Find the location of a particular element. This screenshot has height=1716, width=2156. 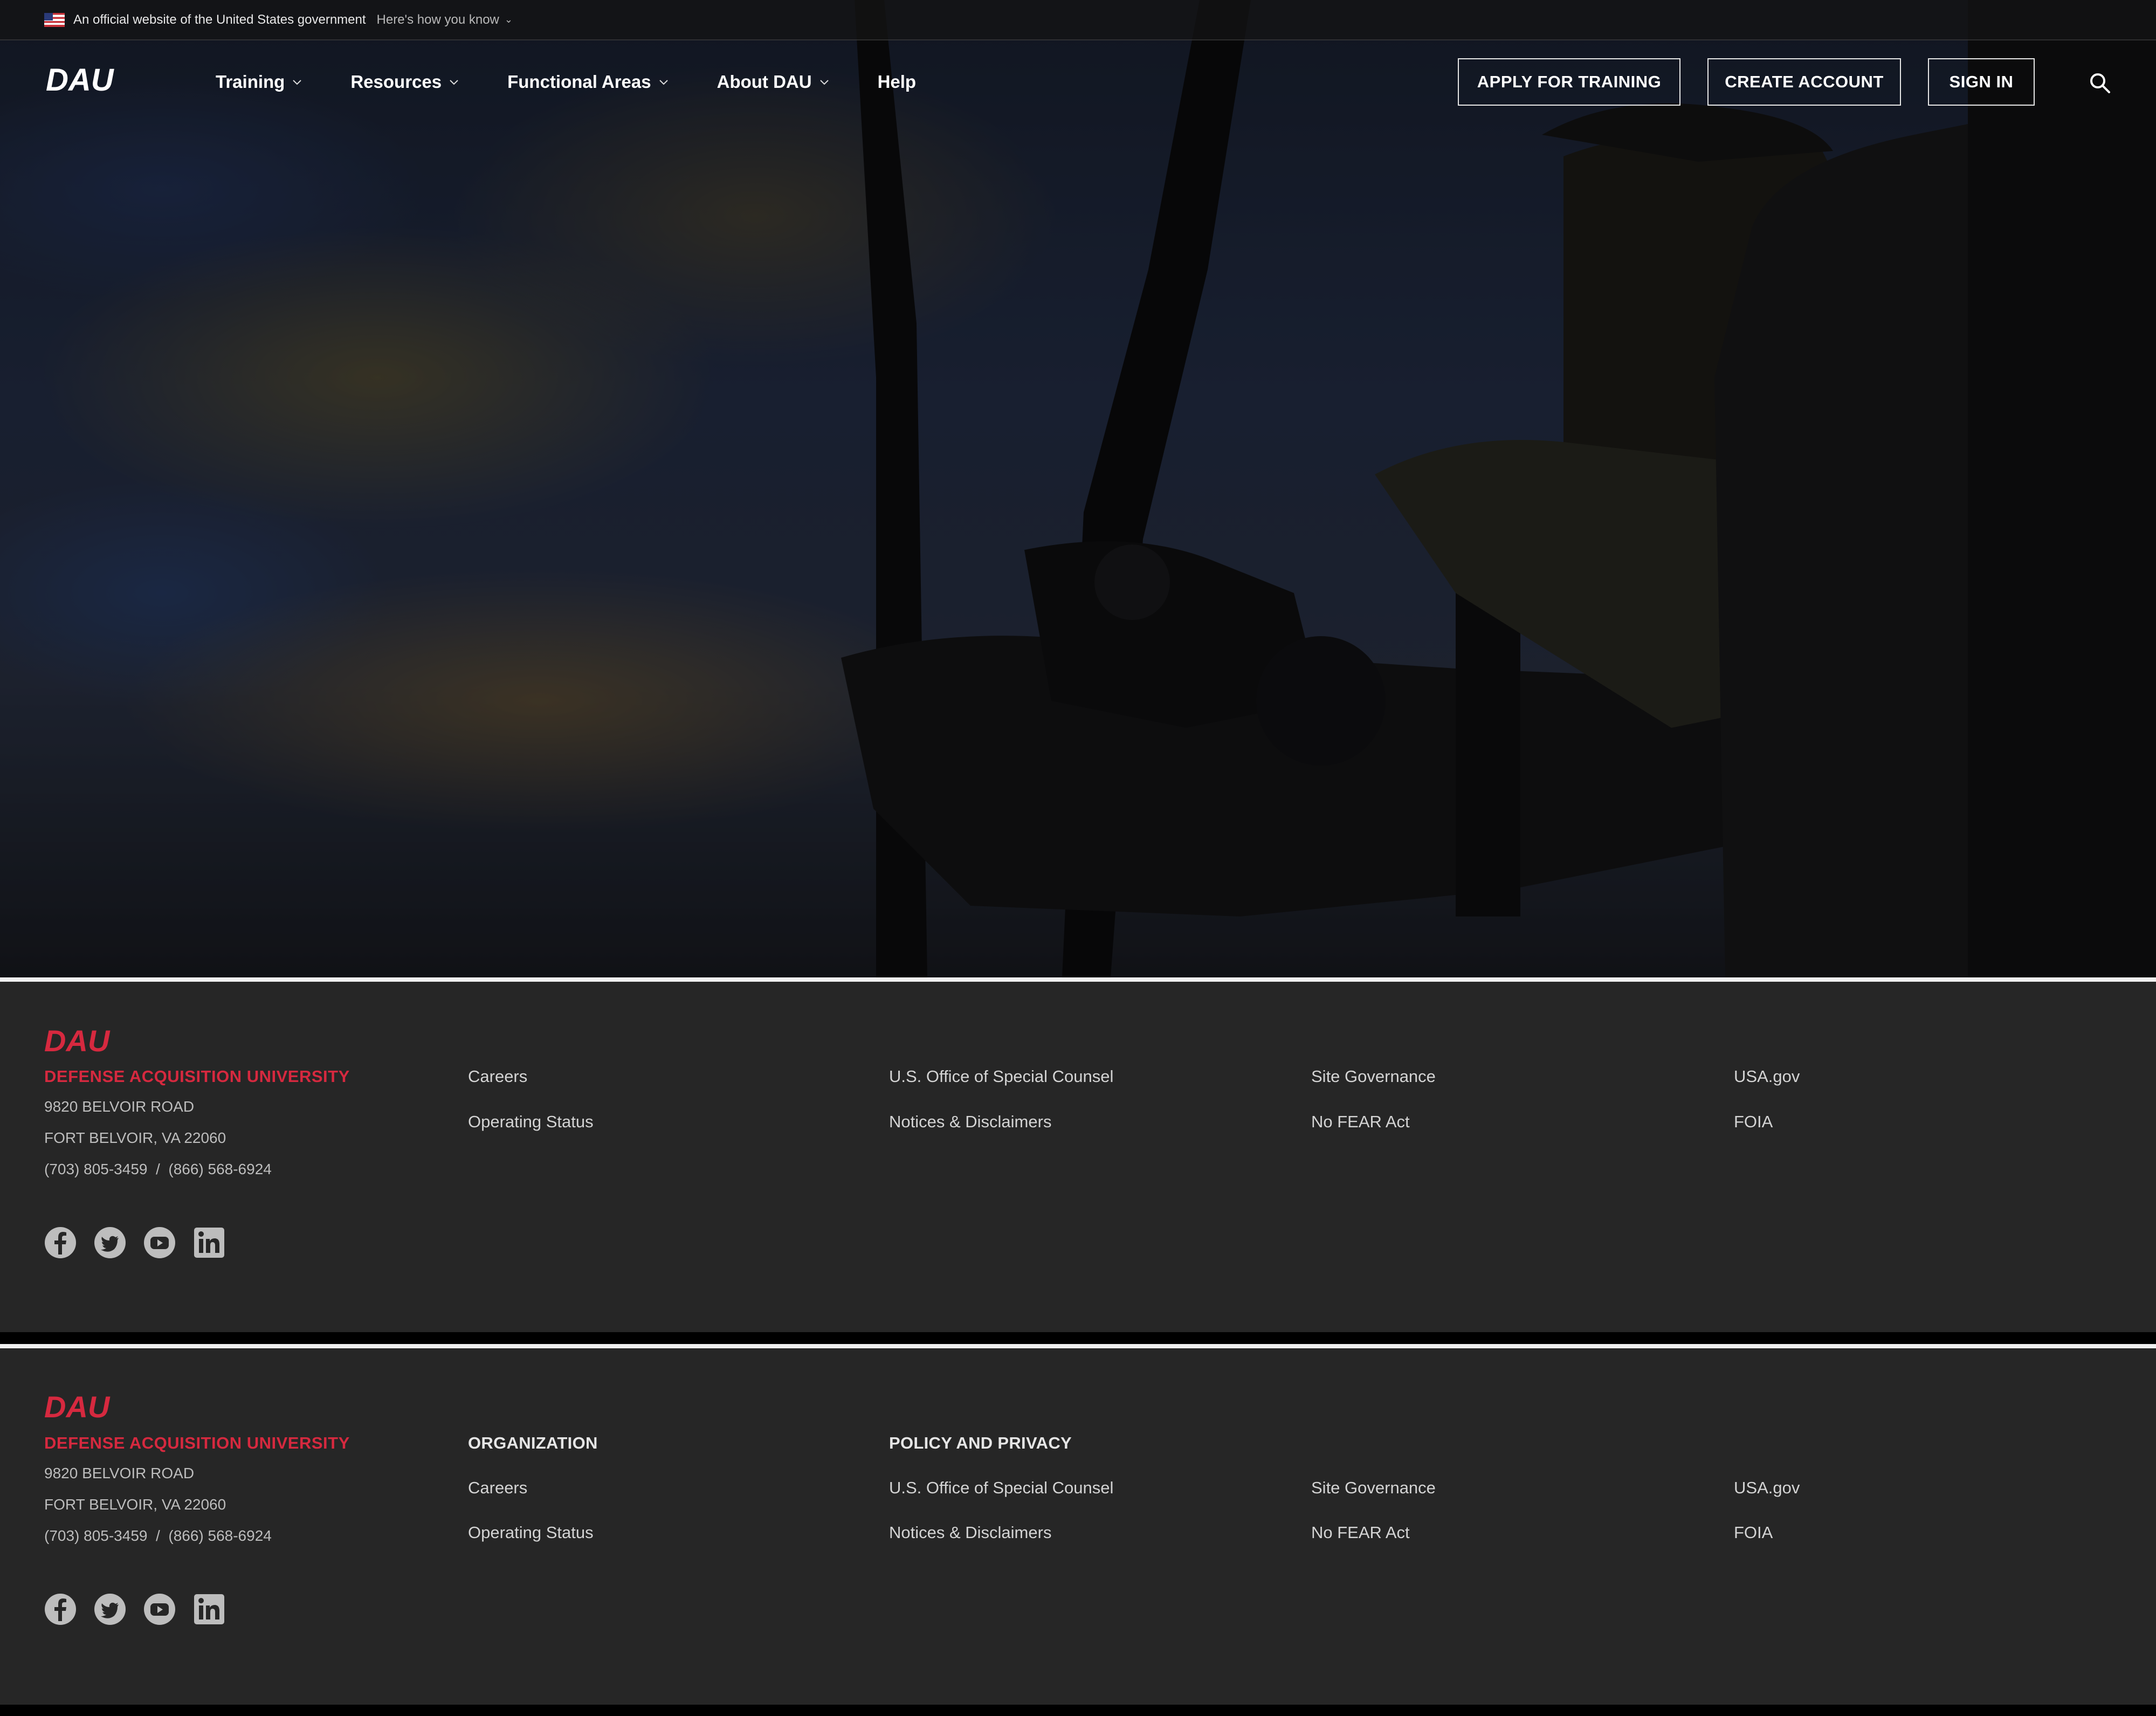

page-bottom is located at coordinates (1078, 1710).